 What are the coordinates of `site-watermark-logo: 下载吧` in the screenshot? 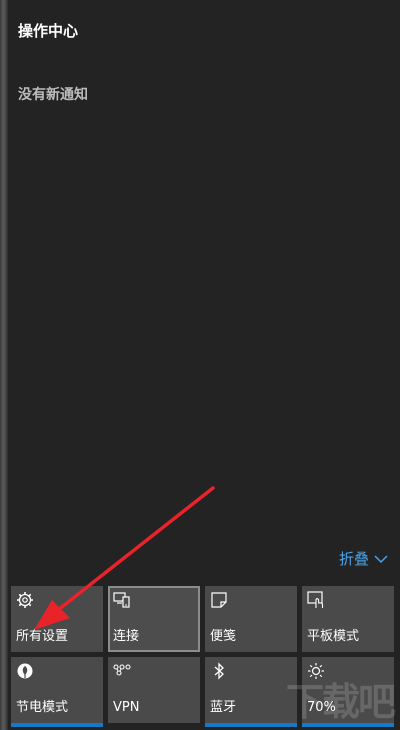 It's located at (340, 702).